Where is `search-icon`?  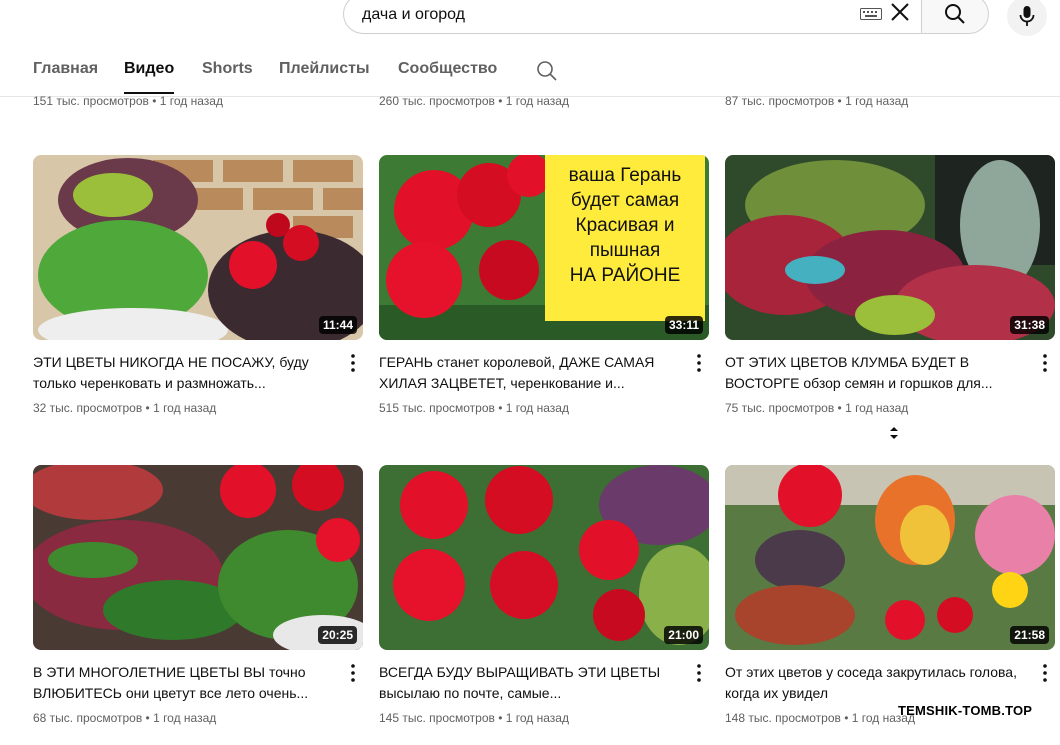
search-icon is located at coordinates (955, 14).